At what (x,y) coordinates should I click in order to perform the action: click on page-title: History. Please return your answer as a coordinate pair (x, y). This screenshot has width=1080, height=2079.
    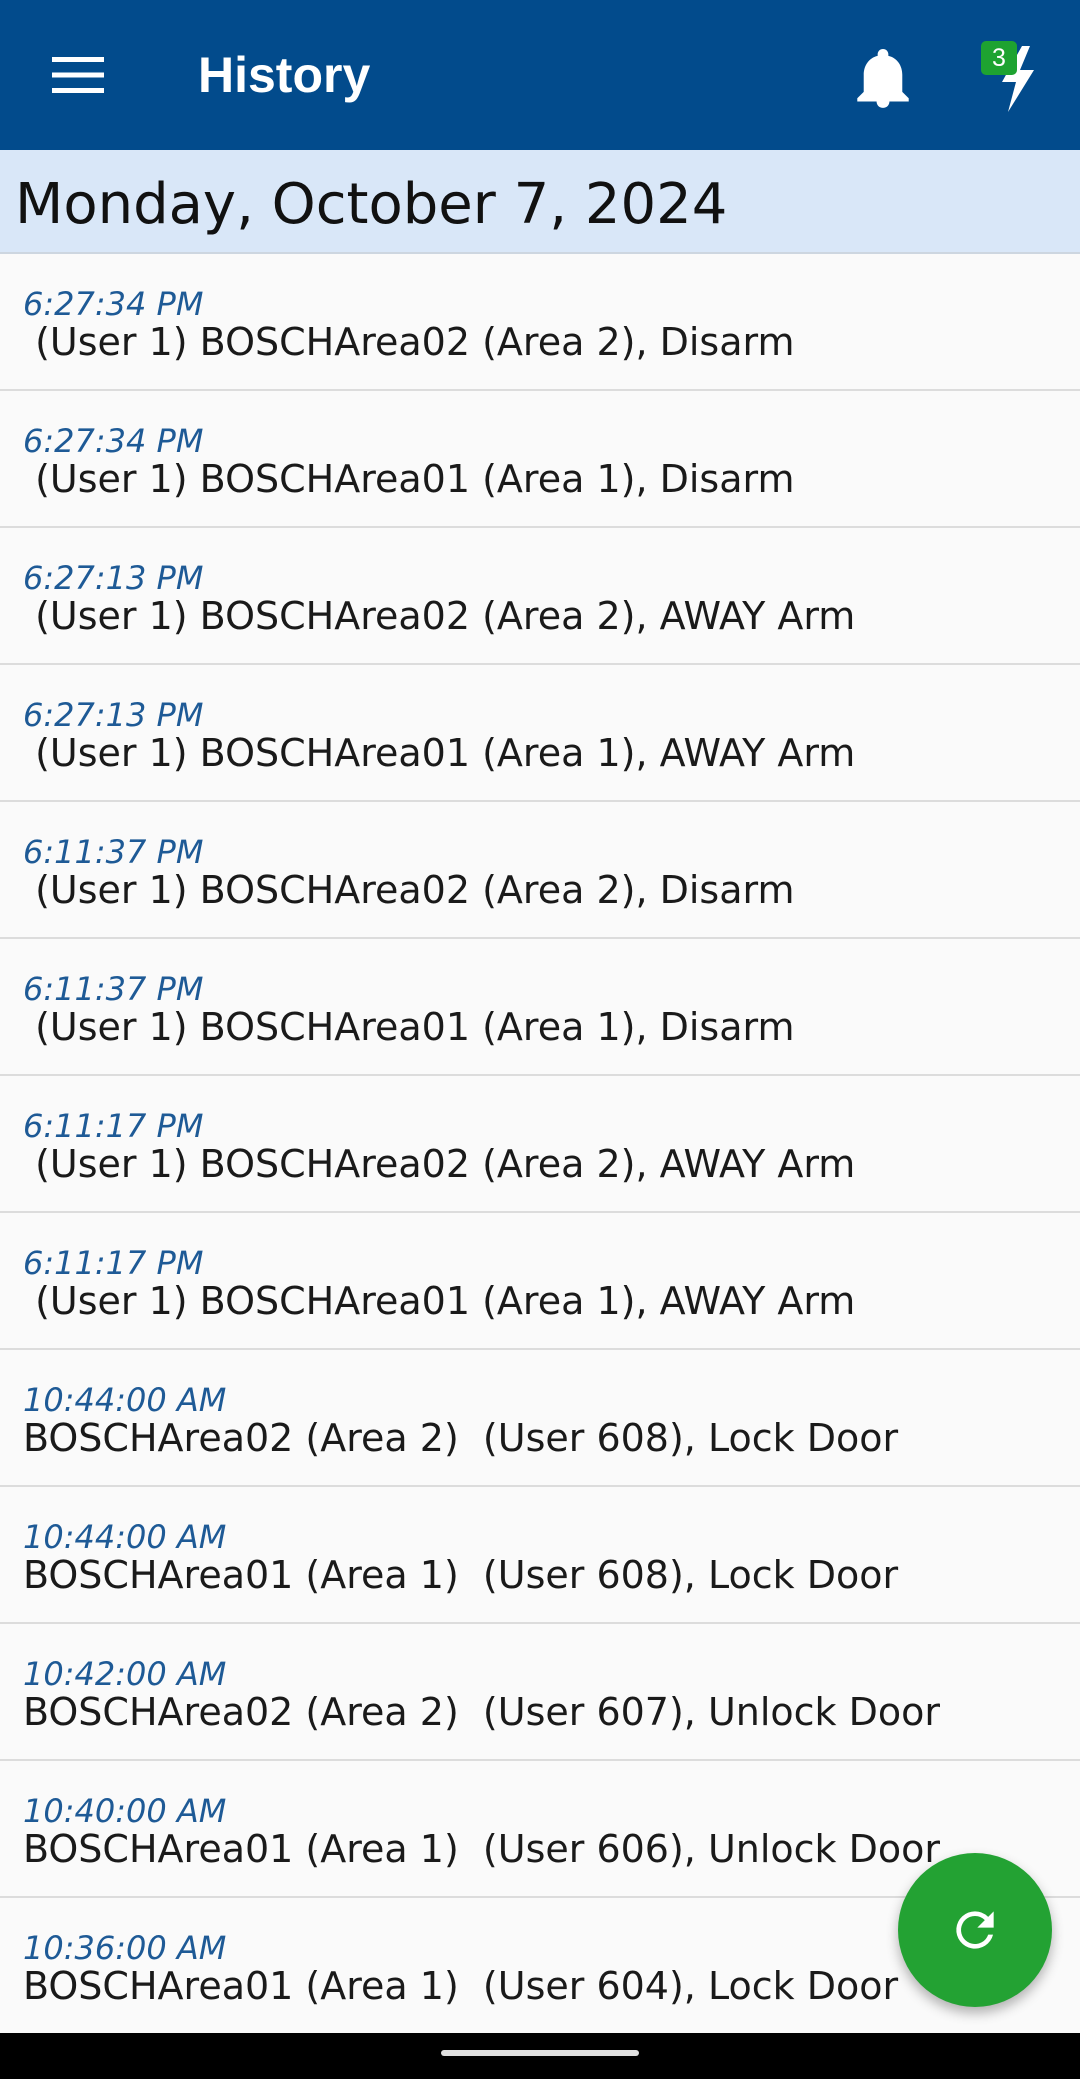
    Looking at the image, I should click on (284, 75).